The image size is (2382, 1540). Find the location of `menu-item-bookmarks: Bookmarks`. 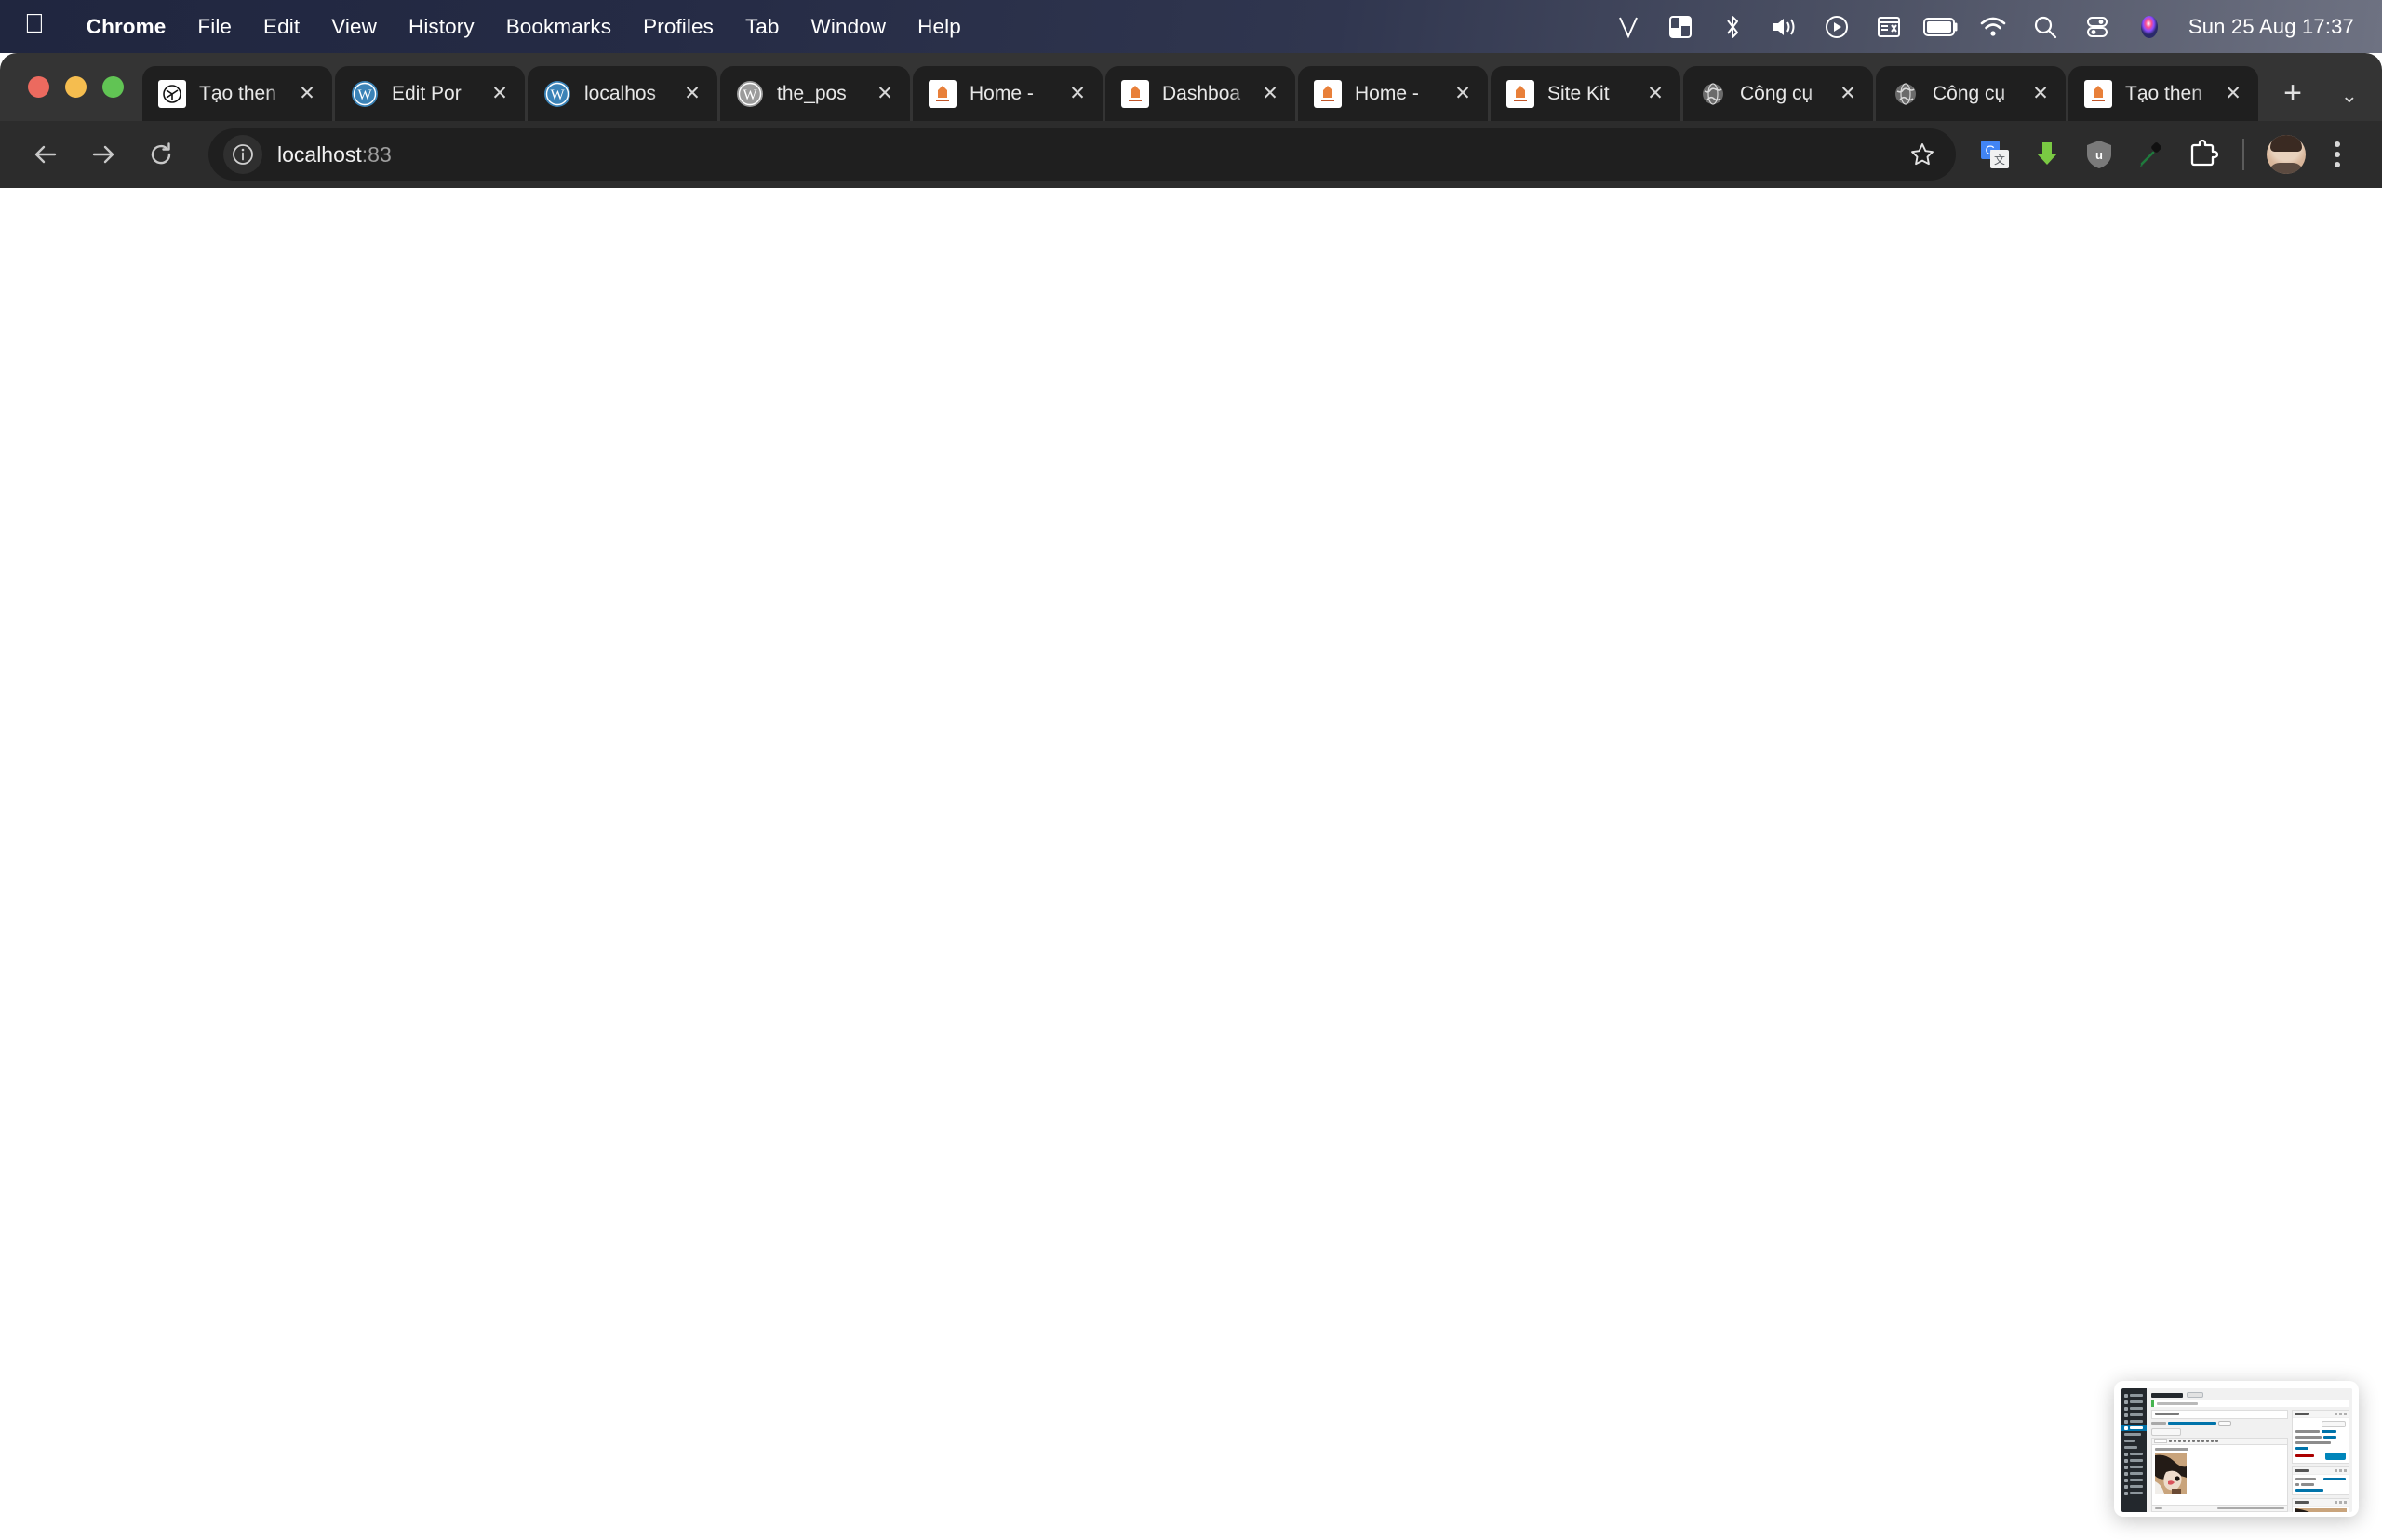

menu-item-bookmarks: Bookmarks is located at coordinates (558, 27).